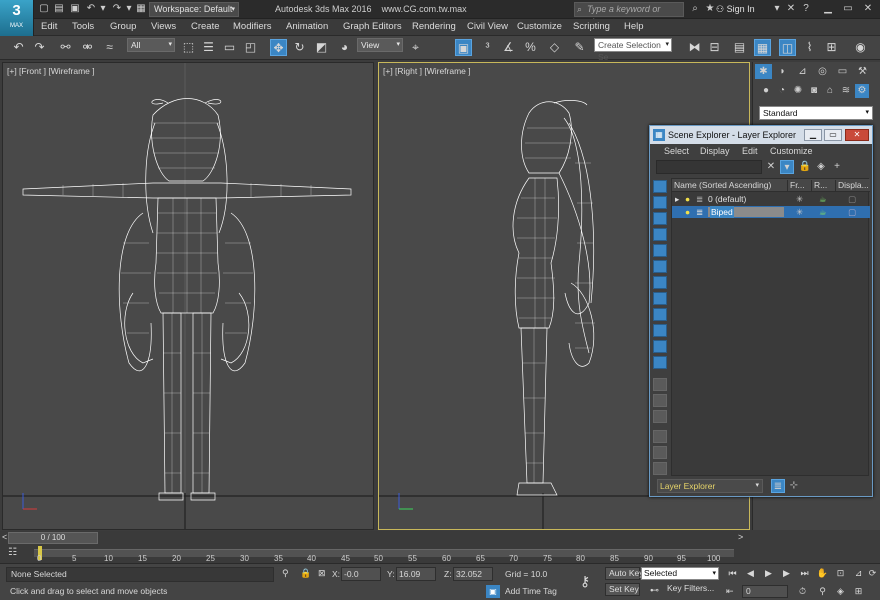 The height and width of the screenshot is (600, 880). I want to click on display-spacewarps-icon, so click(660, 266).